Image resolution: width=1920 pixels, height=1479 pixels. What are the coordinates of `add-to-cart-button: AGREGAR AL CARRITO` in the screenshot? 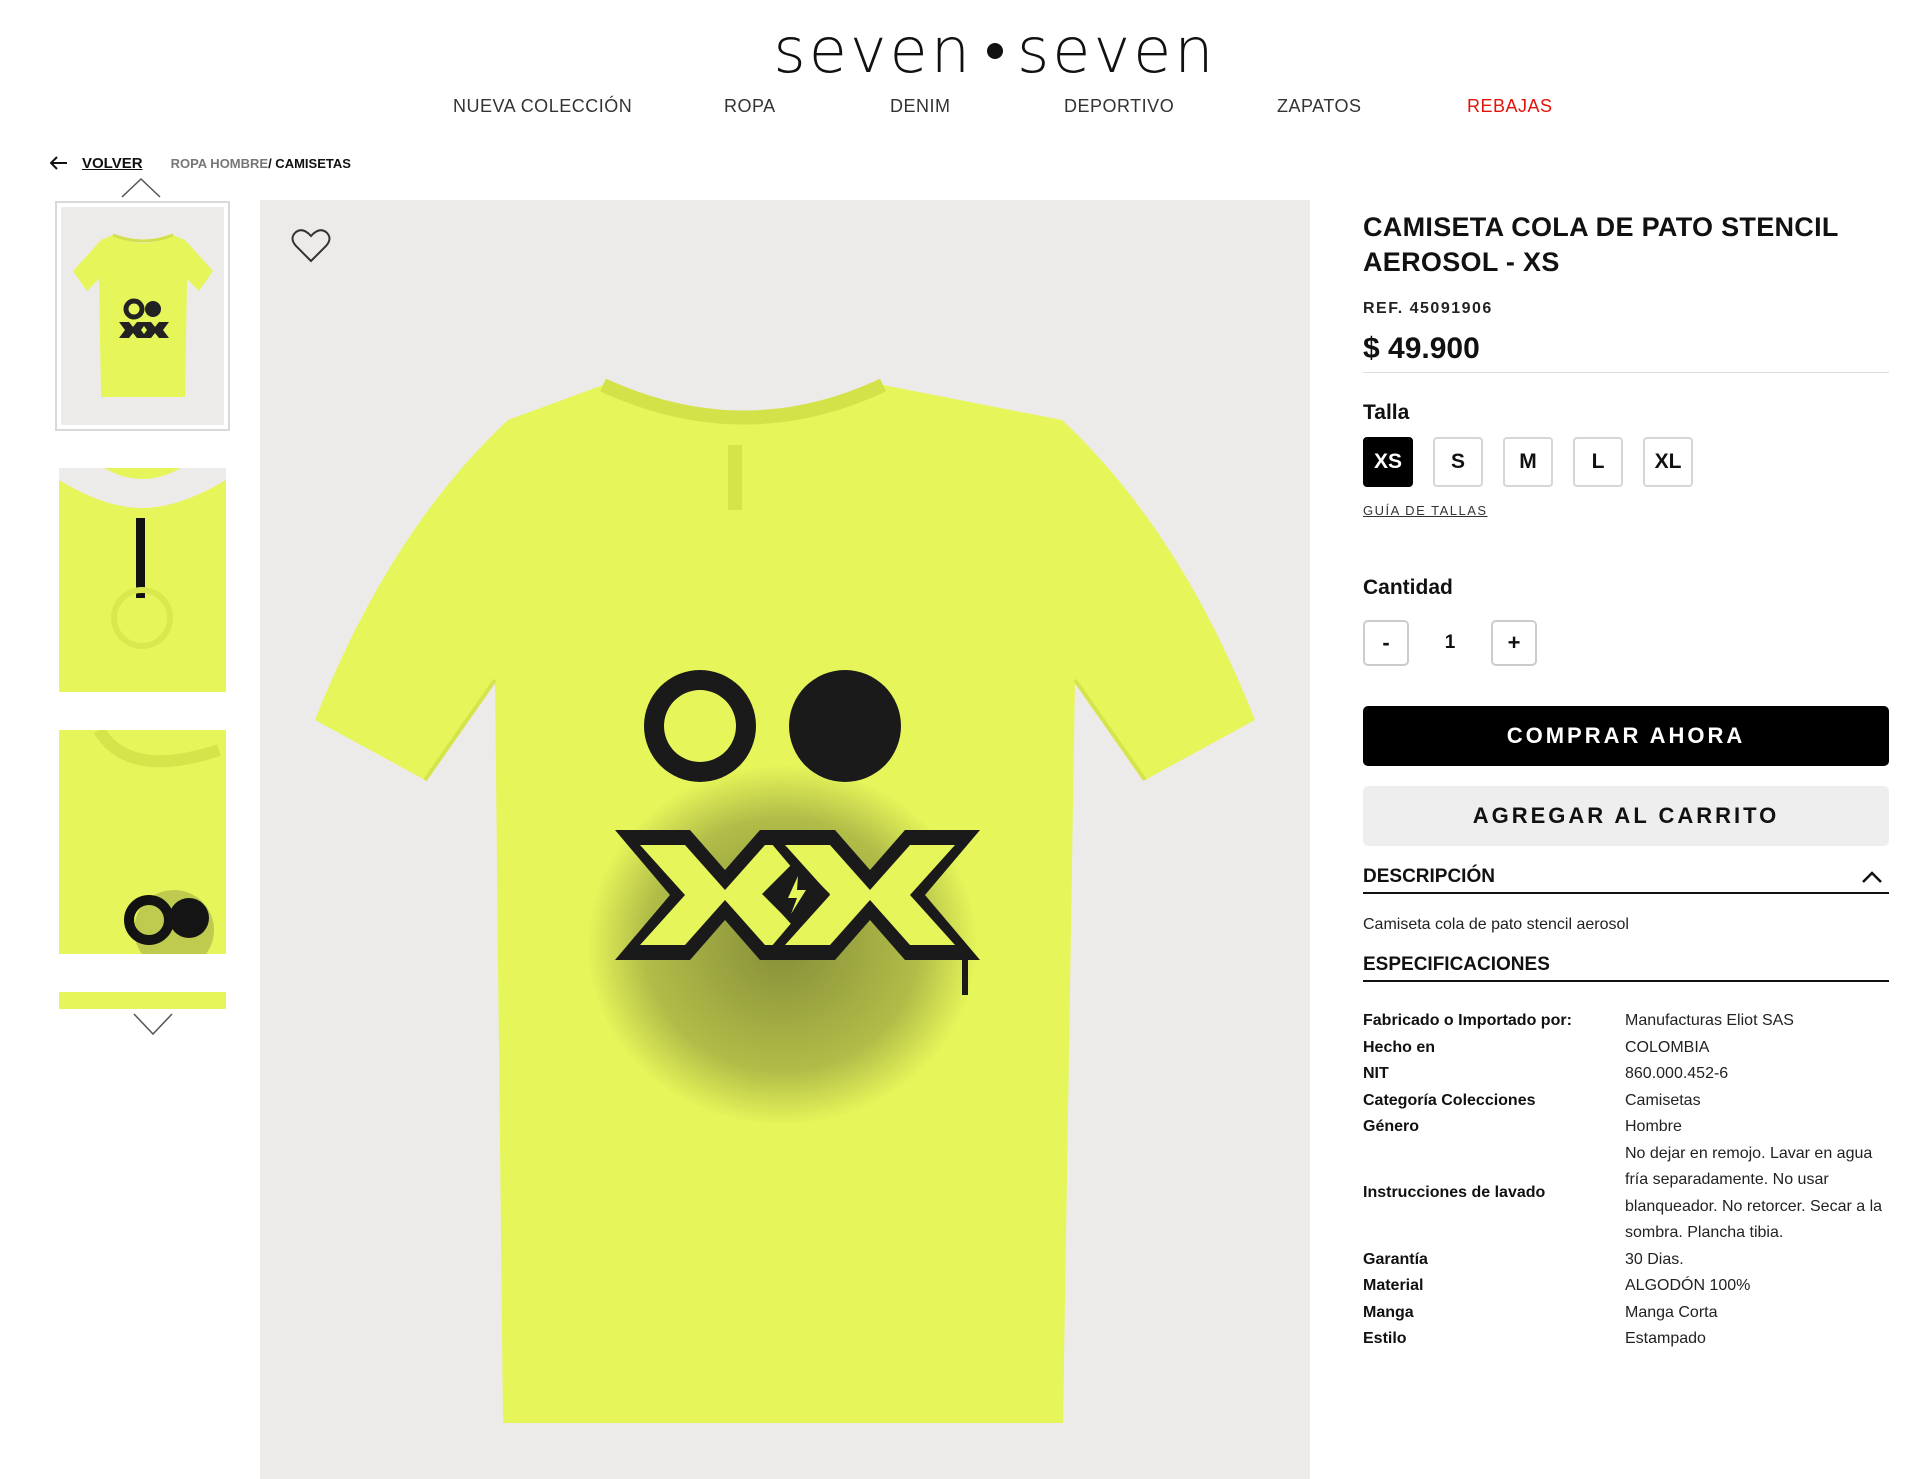 It's located at (1626, 816).